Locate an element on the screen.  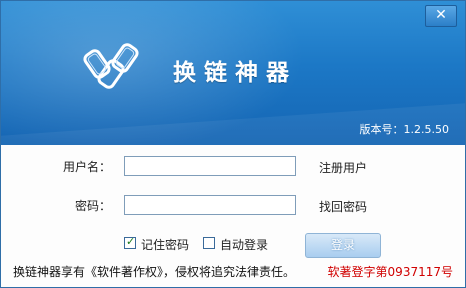
auto-login-label: 自动登录 is located at coordinates (244, 244).